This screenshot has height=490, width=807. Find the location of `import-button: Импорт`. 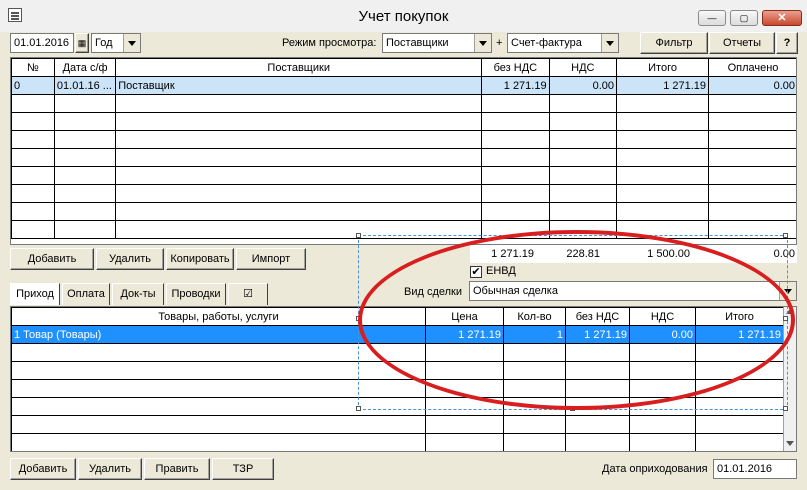

import-button: Импорт is located at coordinates (271, 259).